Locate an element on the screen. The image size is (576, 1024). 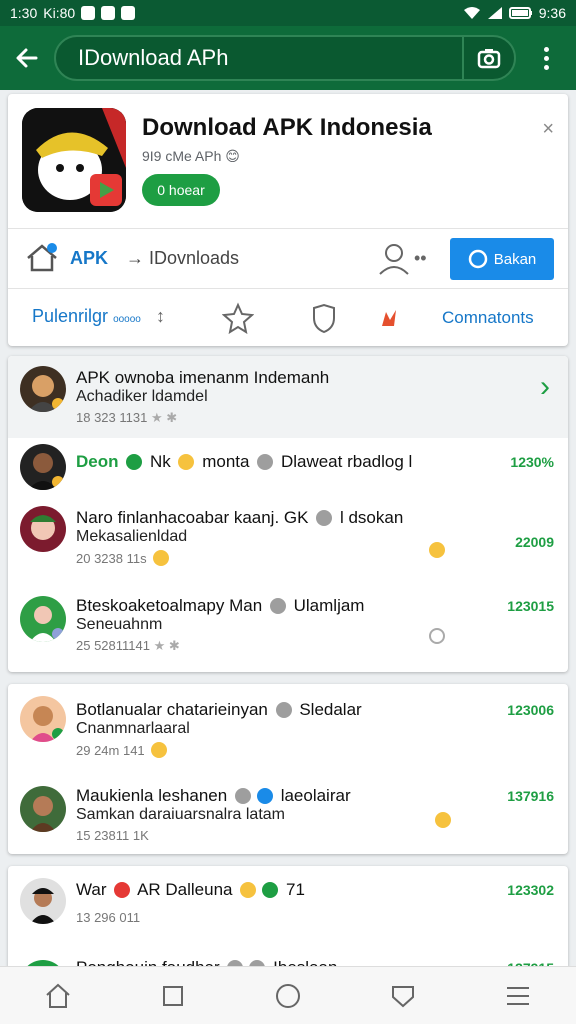
comment-author: War AR Dalleuna 71 is located at coordinates (190, 889).